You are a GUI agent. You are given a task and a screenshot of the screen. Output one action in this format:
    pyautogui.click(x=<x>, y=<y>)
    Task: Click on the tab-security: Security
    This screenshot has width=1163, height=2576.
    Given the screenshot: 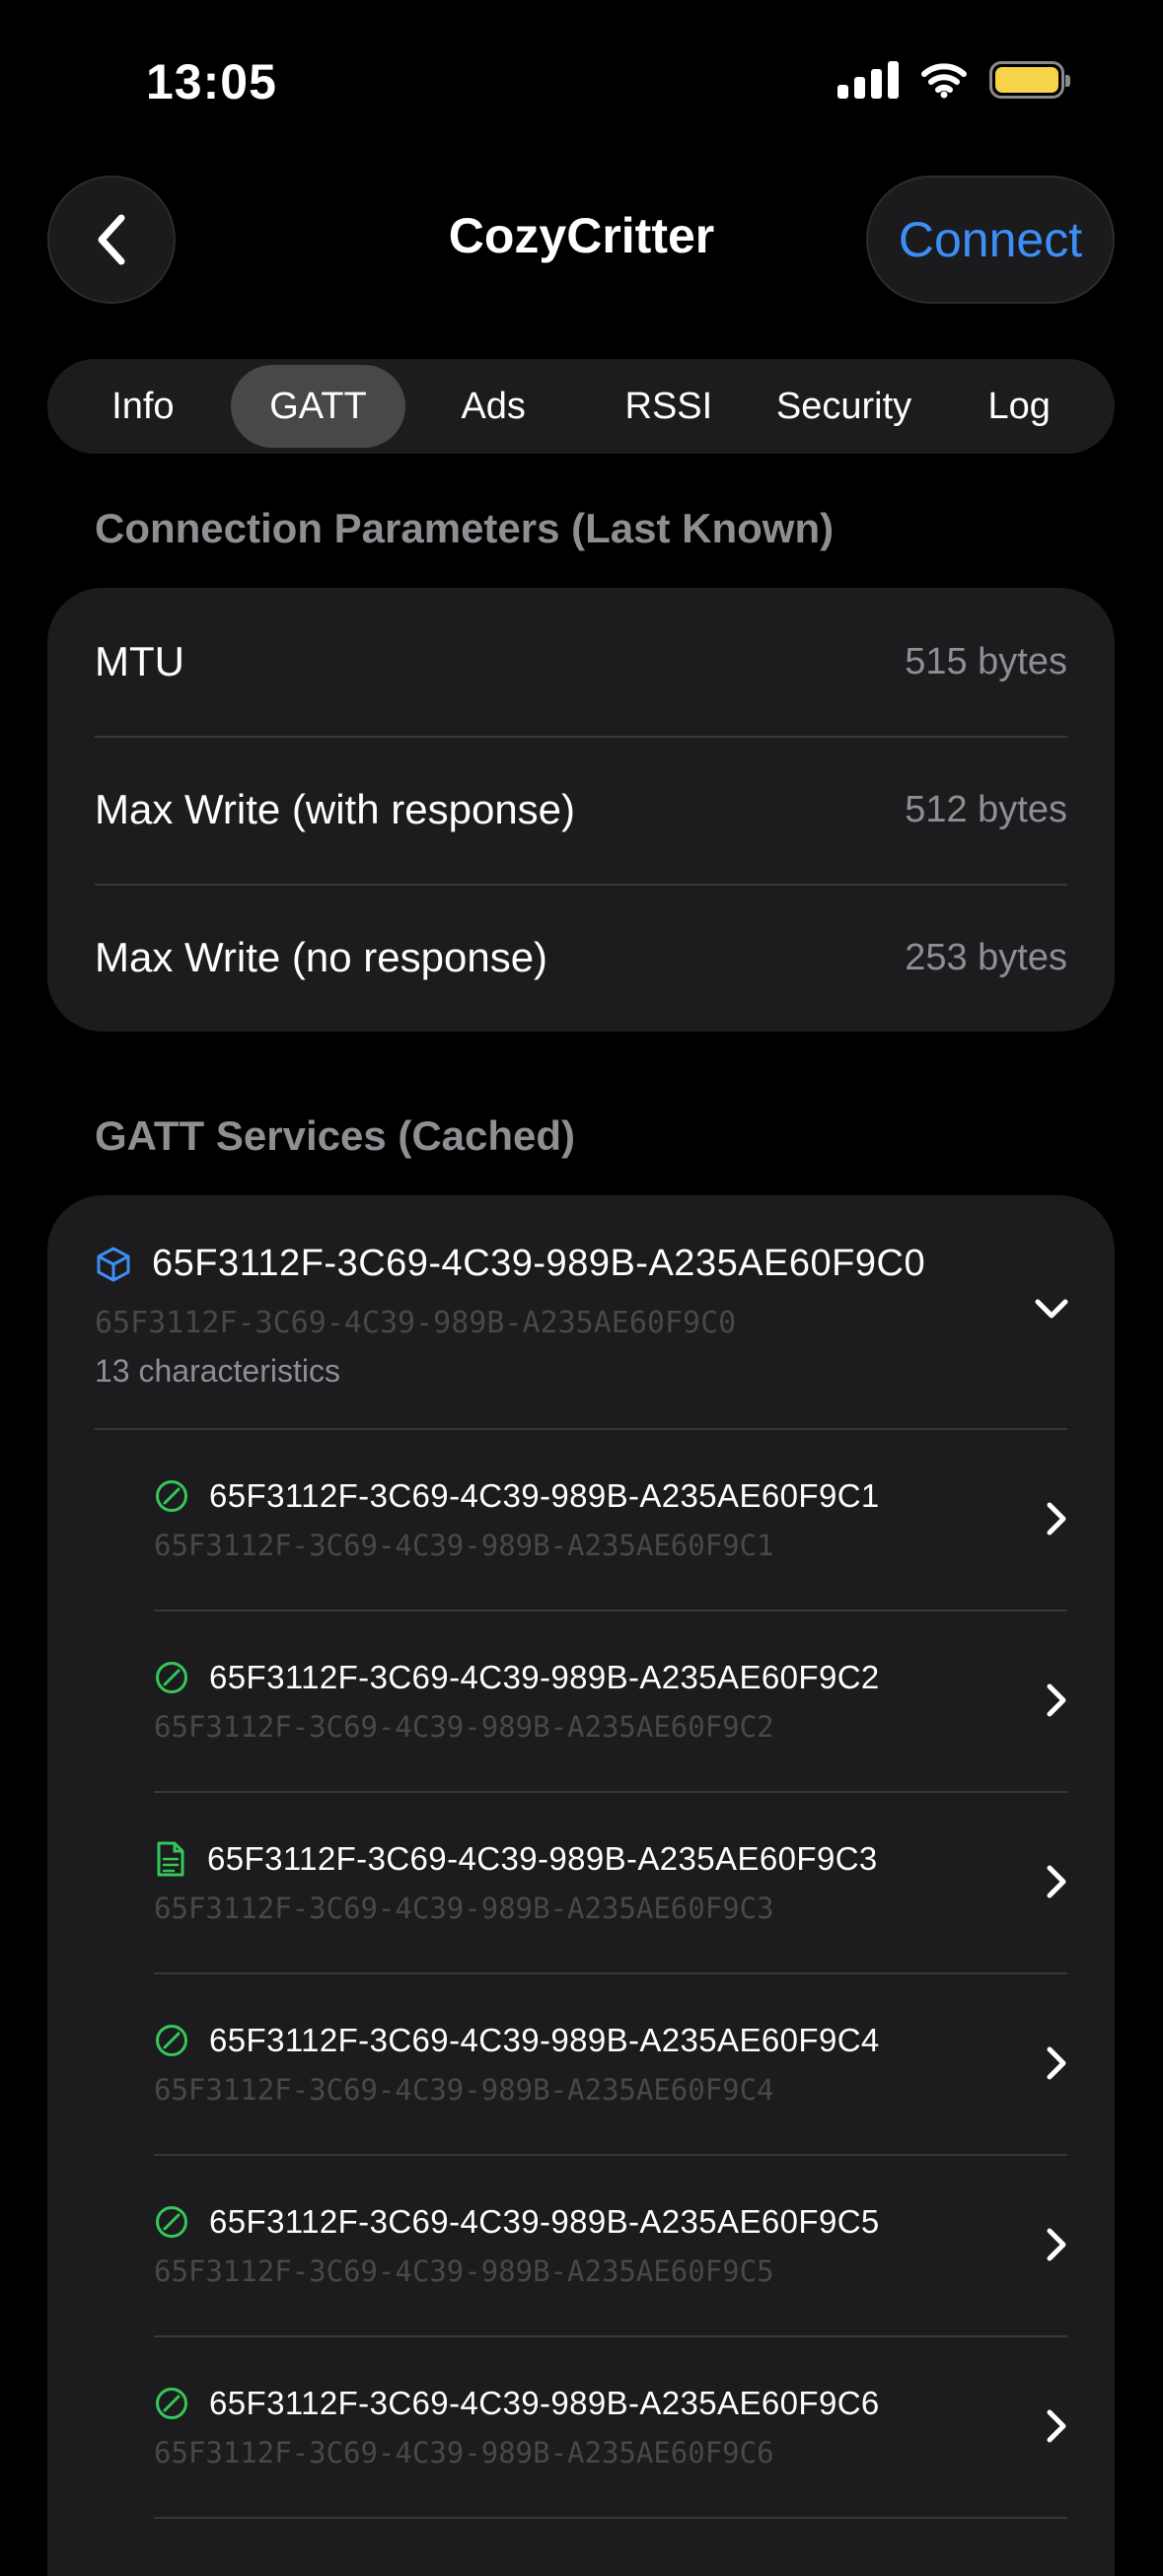 What is the action you would take?
    pyautogui.click(x=844, y=406)
    